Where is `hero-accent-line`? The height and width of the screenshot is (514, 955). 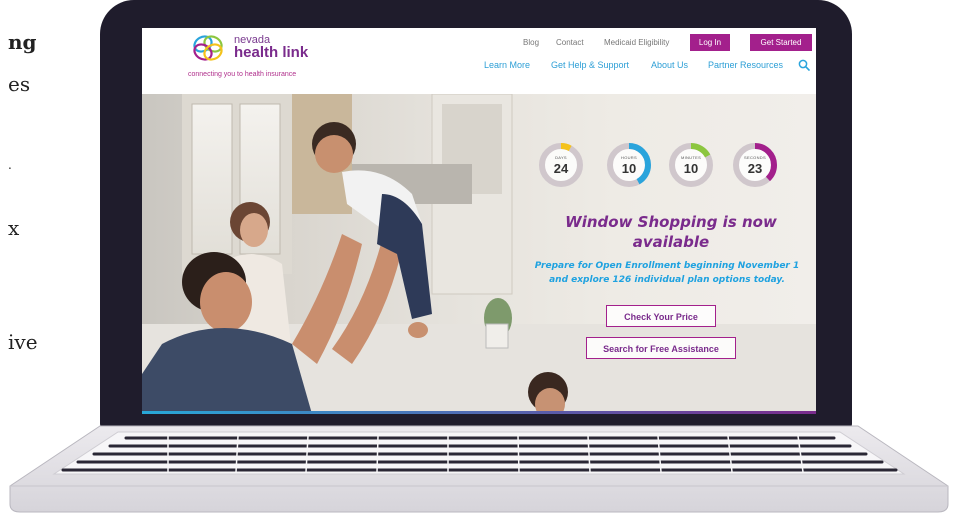 hero-accent-line is located at coordinates (479, 412).